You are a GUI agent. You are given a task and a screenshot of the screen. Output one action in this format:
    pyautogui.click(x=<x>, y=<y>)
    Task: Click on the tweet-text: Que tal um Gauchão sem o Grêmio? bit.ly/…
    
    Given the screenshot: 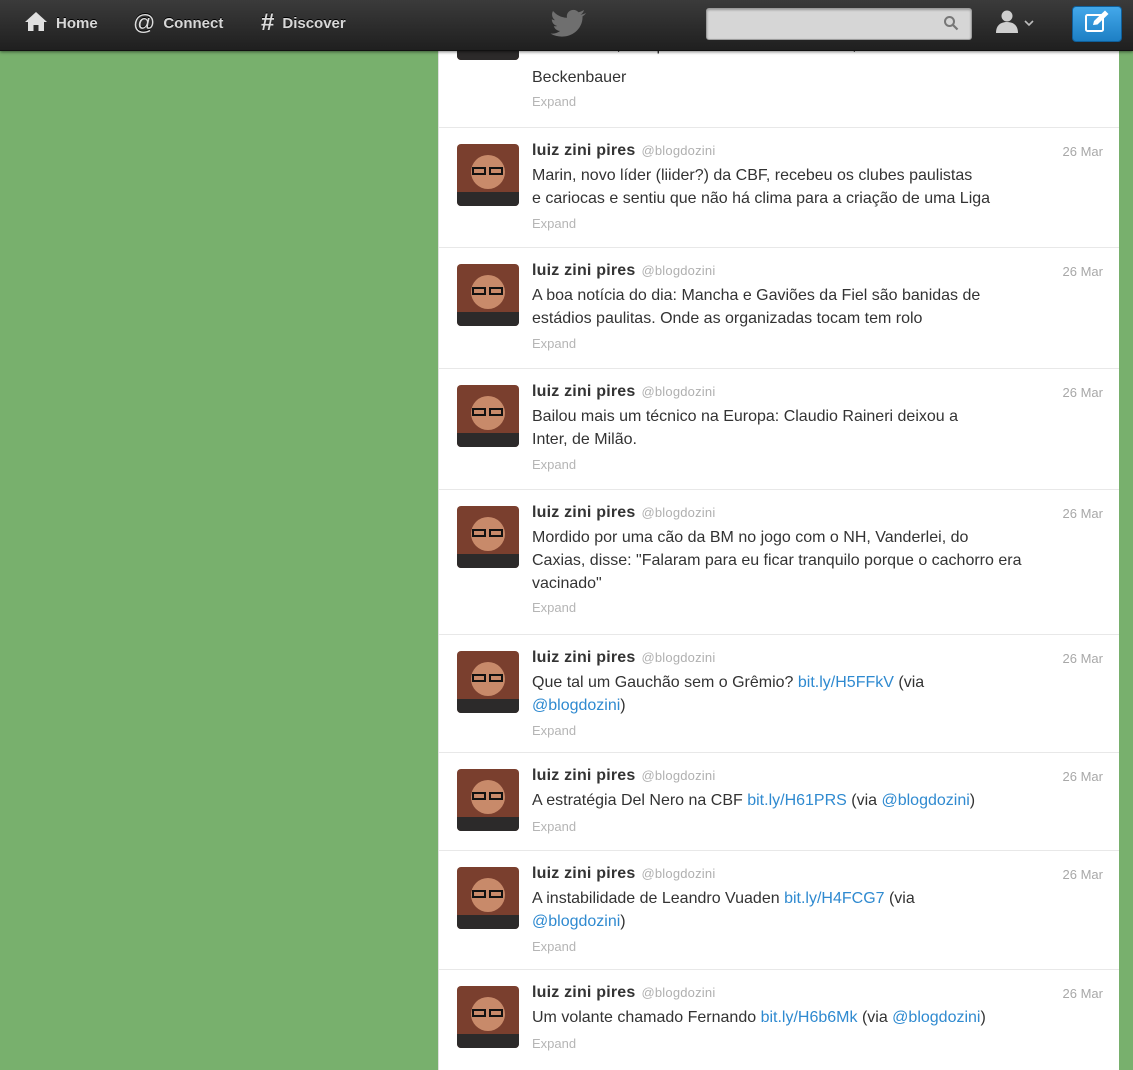 What is the action you would take?
    pyautogui.click(x=819, y=694)
    